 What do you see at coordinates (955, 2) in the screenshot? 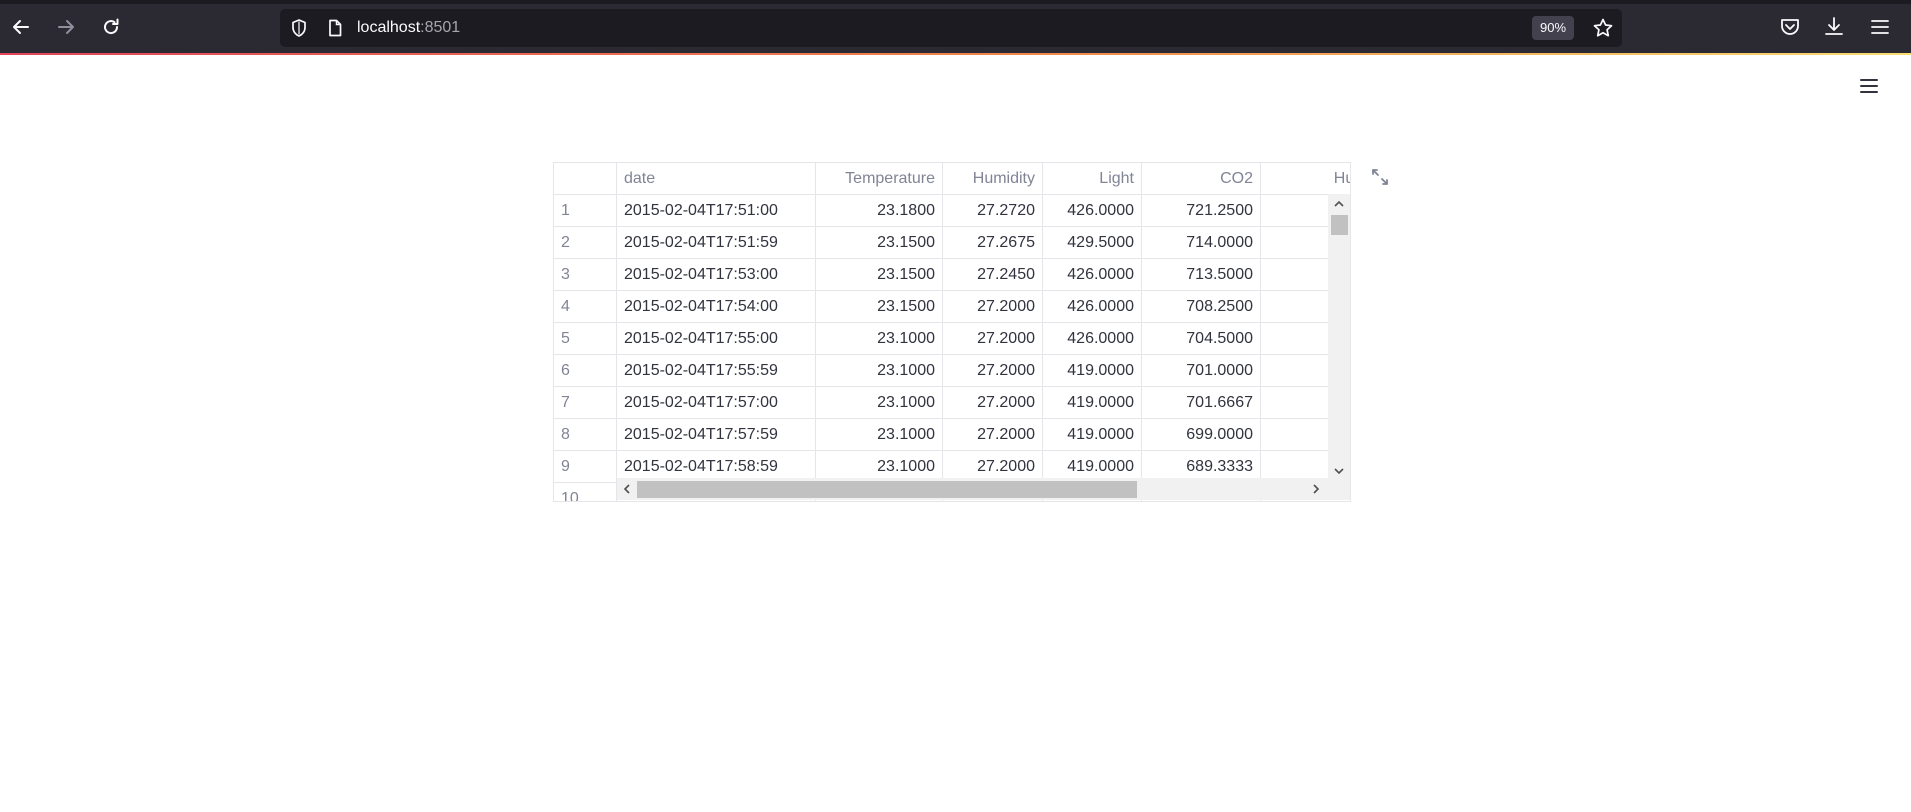
I see `tab-strip-edge` at bounding box center [955, 2].